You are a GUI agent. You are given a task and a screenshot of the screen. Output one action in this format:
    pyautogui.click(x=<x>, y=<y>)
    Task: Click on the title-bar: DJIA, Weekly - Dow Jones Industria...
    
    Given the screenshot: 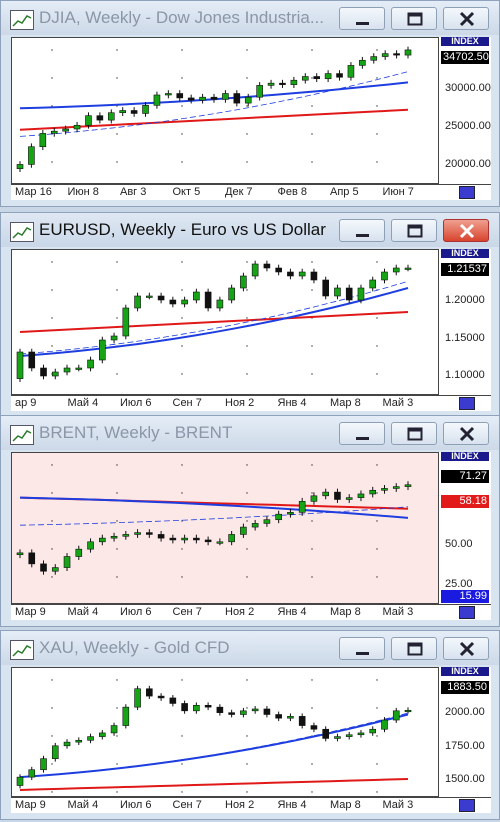 What is the action you would take?
    pyautogui.click(x=250, y=18)
    